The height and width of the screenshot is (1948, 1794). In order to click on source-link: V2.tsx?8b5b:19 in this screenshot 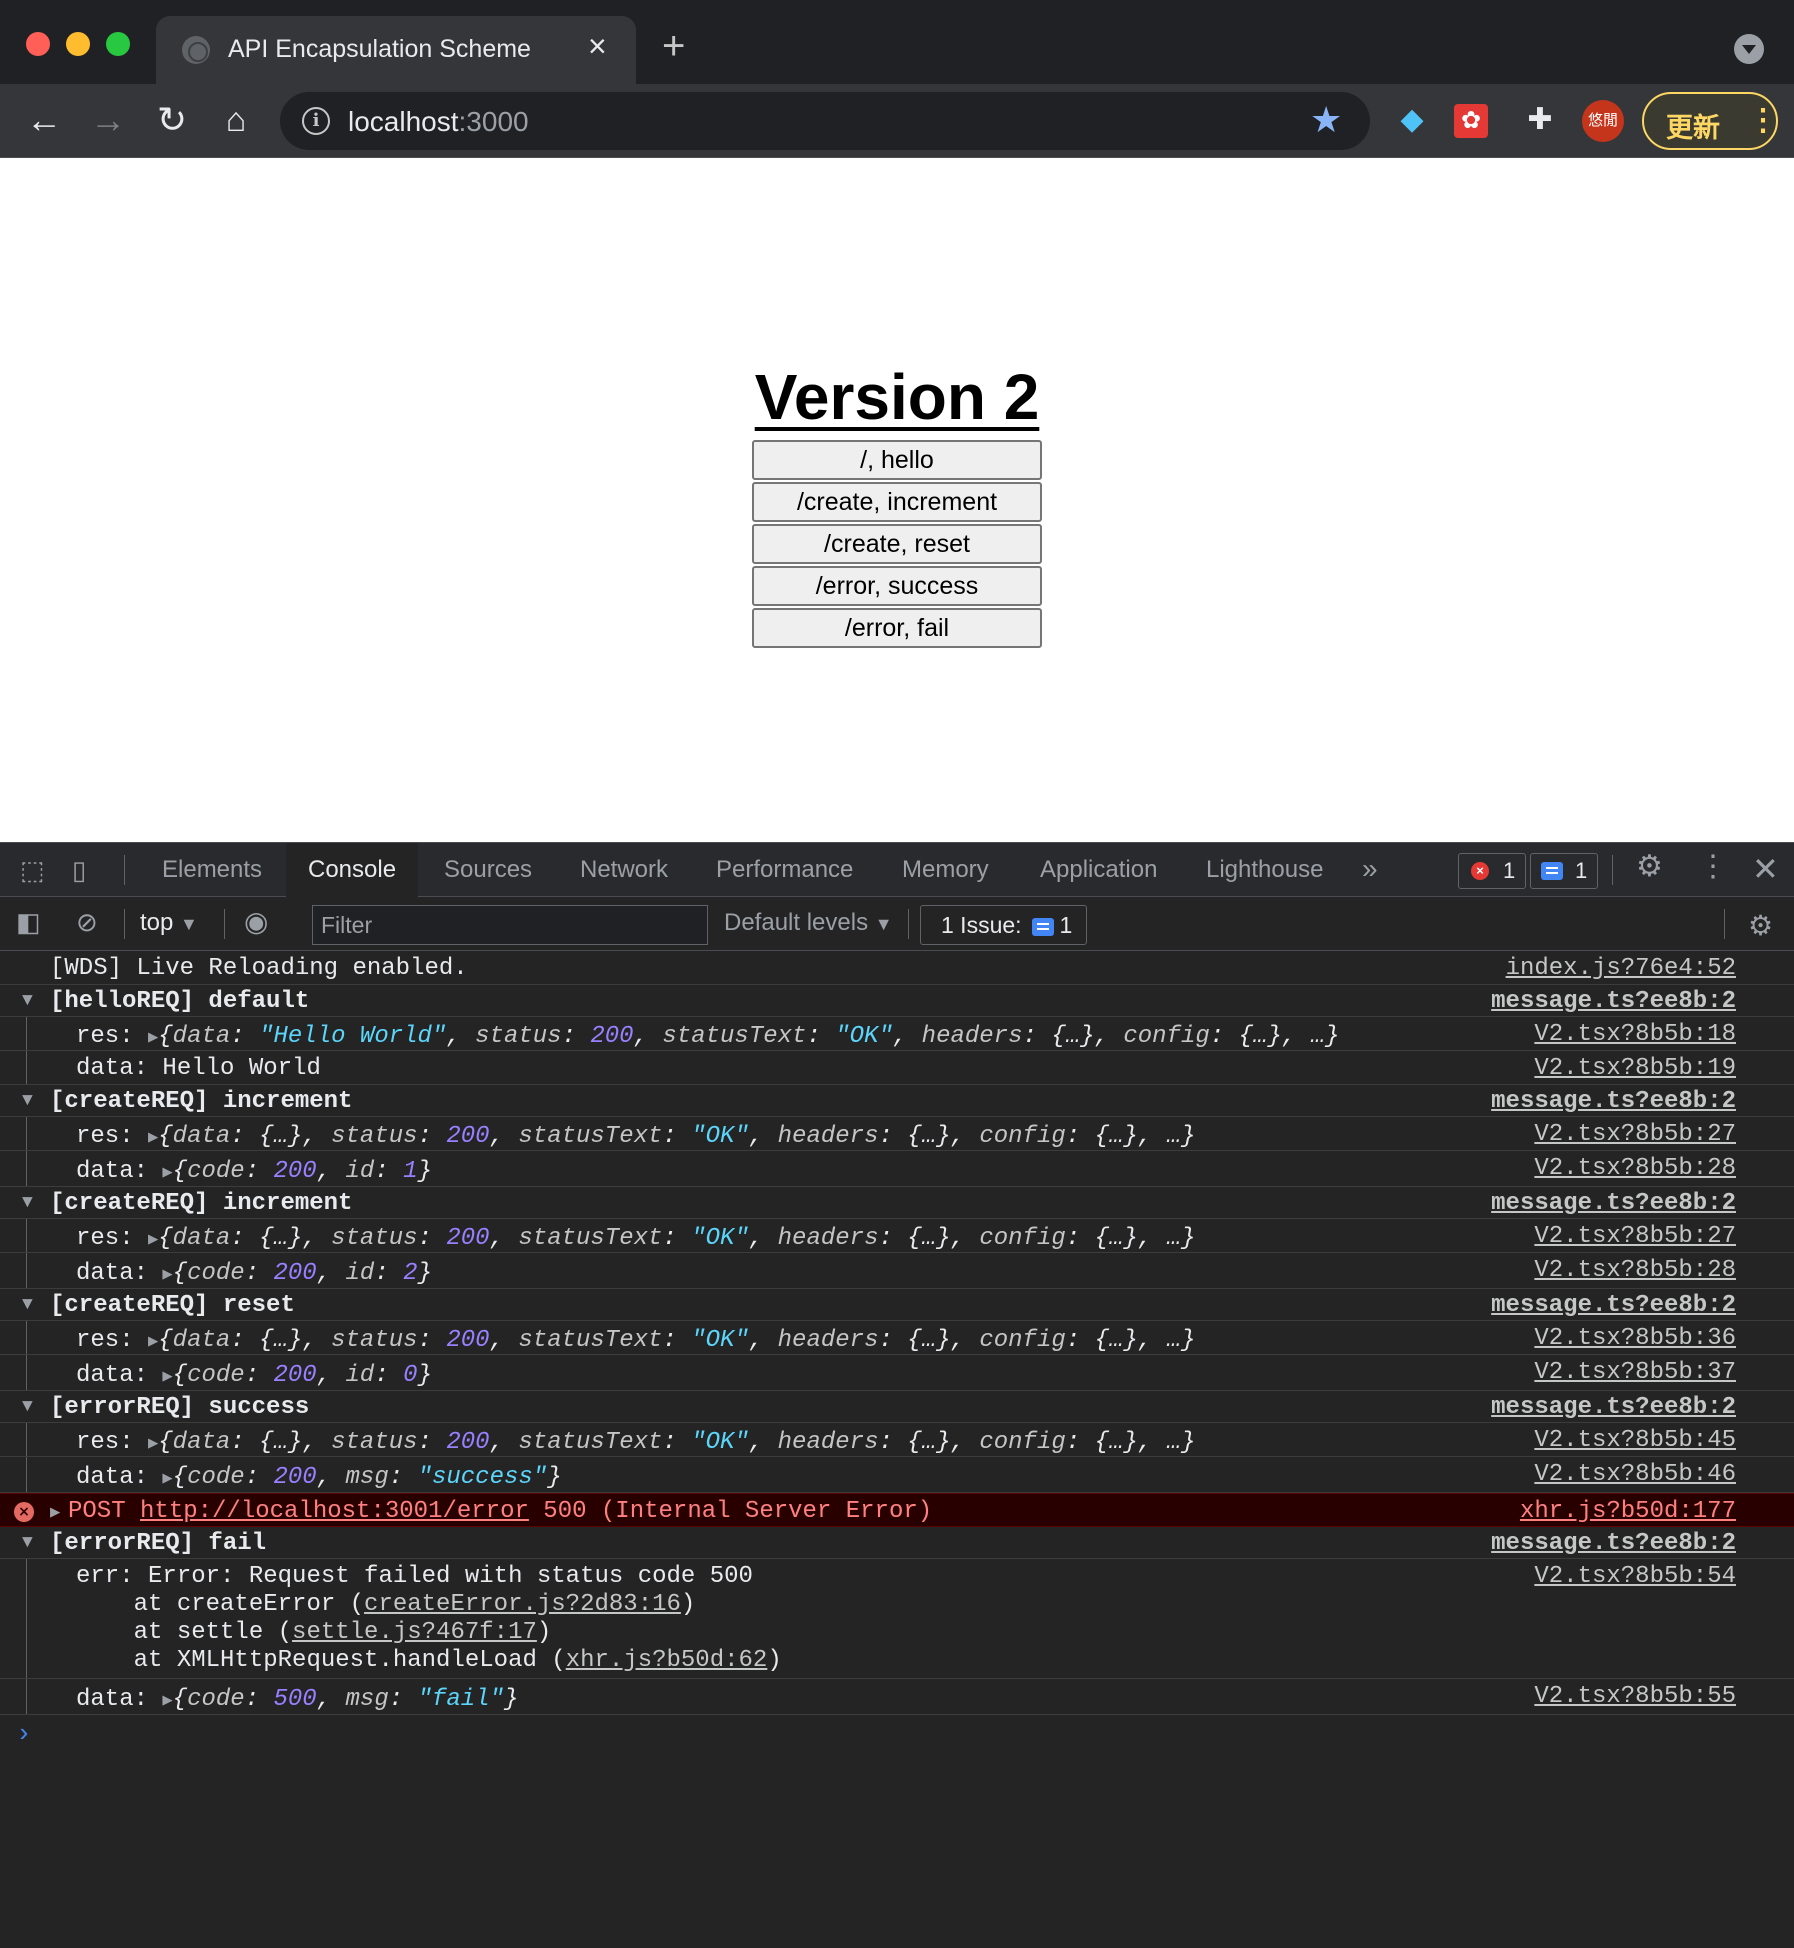, I will do `click(1635, 1068)`.